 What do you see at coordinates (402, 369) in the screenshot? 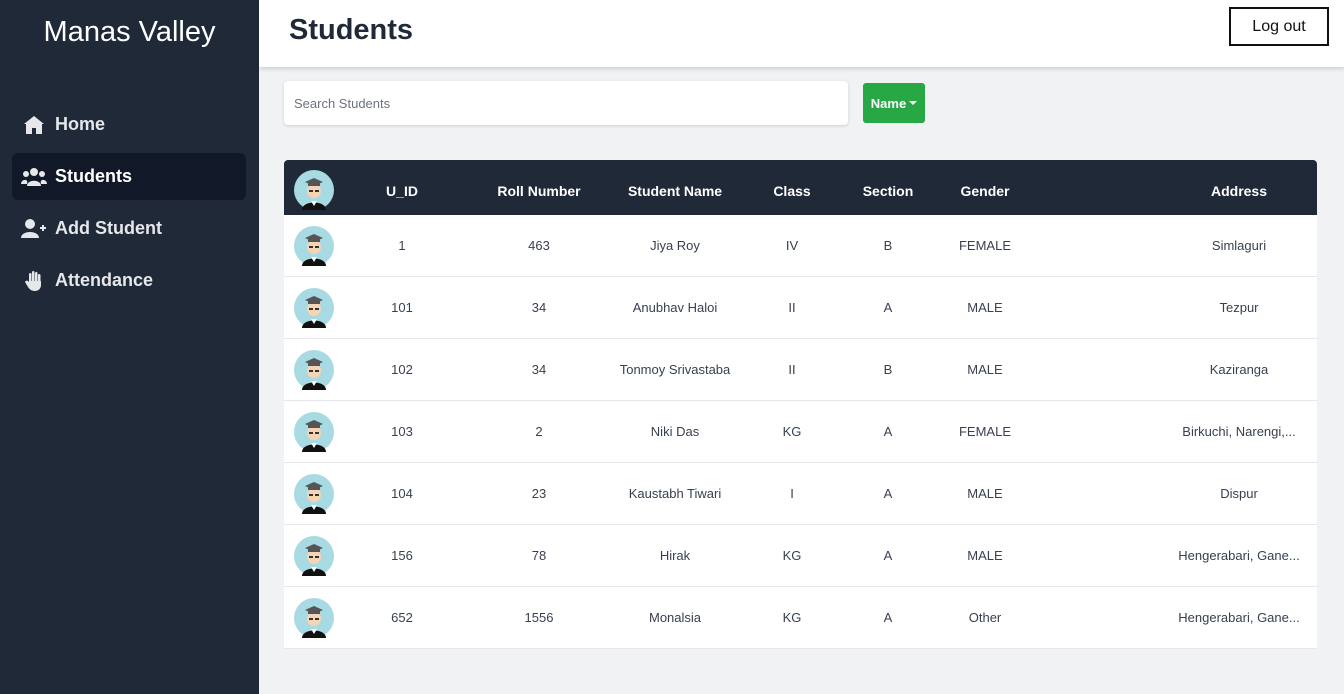
I see `cell-uid: 102` at bounding box center [402, 369].